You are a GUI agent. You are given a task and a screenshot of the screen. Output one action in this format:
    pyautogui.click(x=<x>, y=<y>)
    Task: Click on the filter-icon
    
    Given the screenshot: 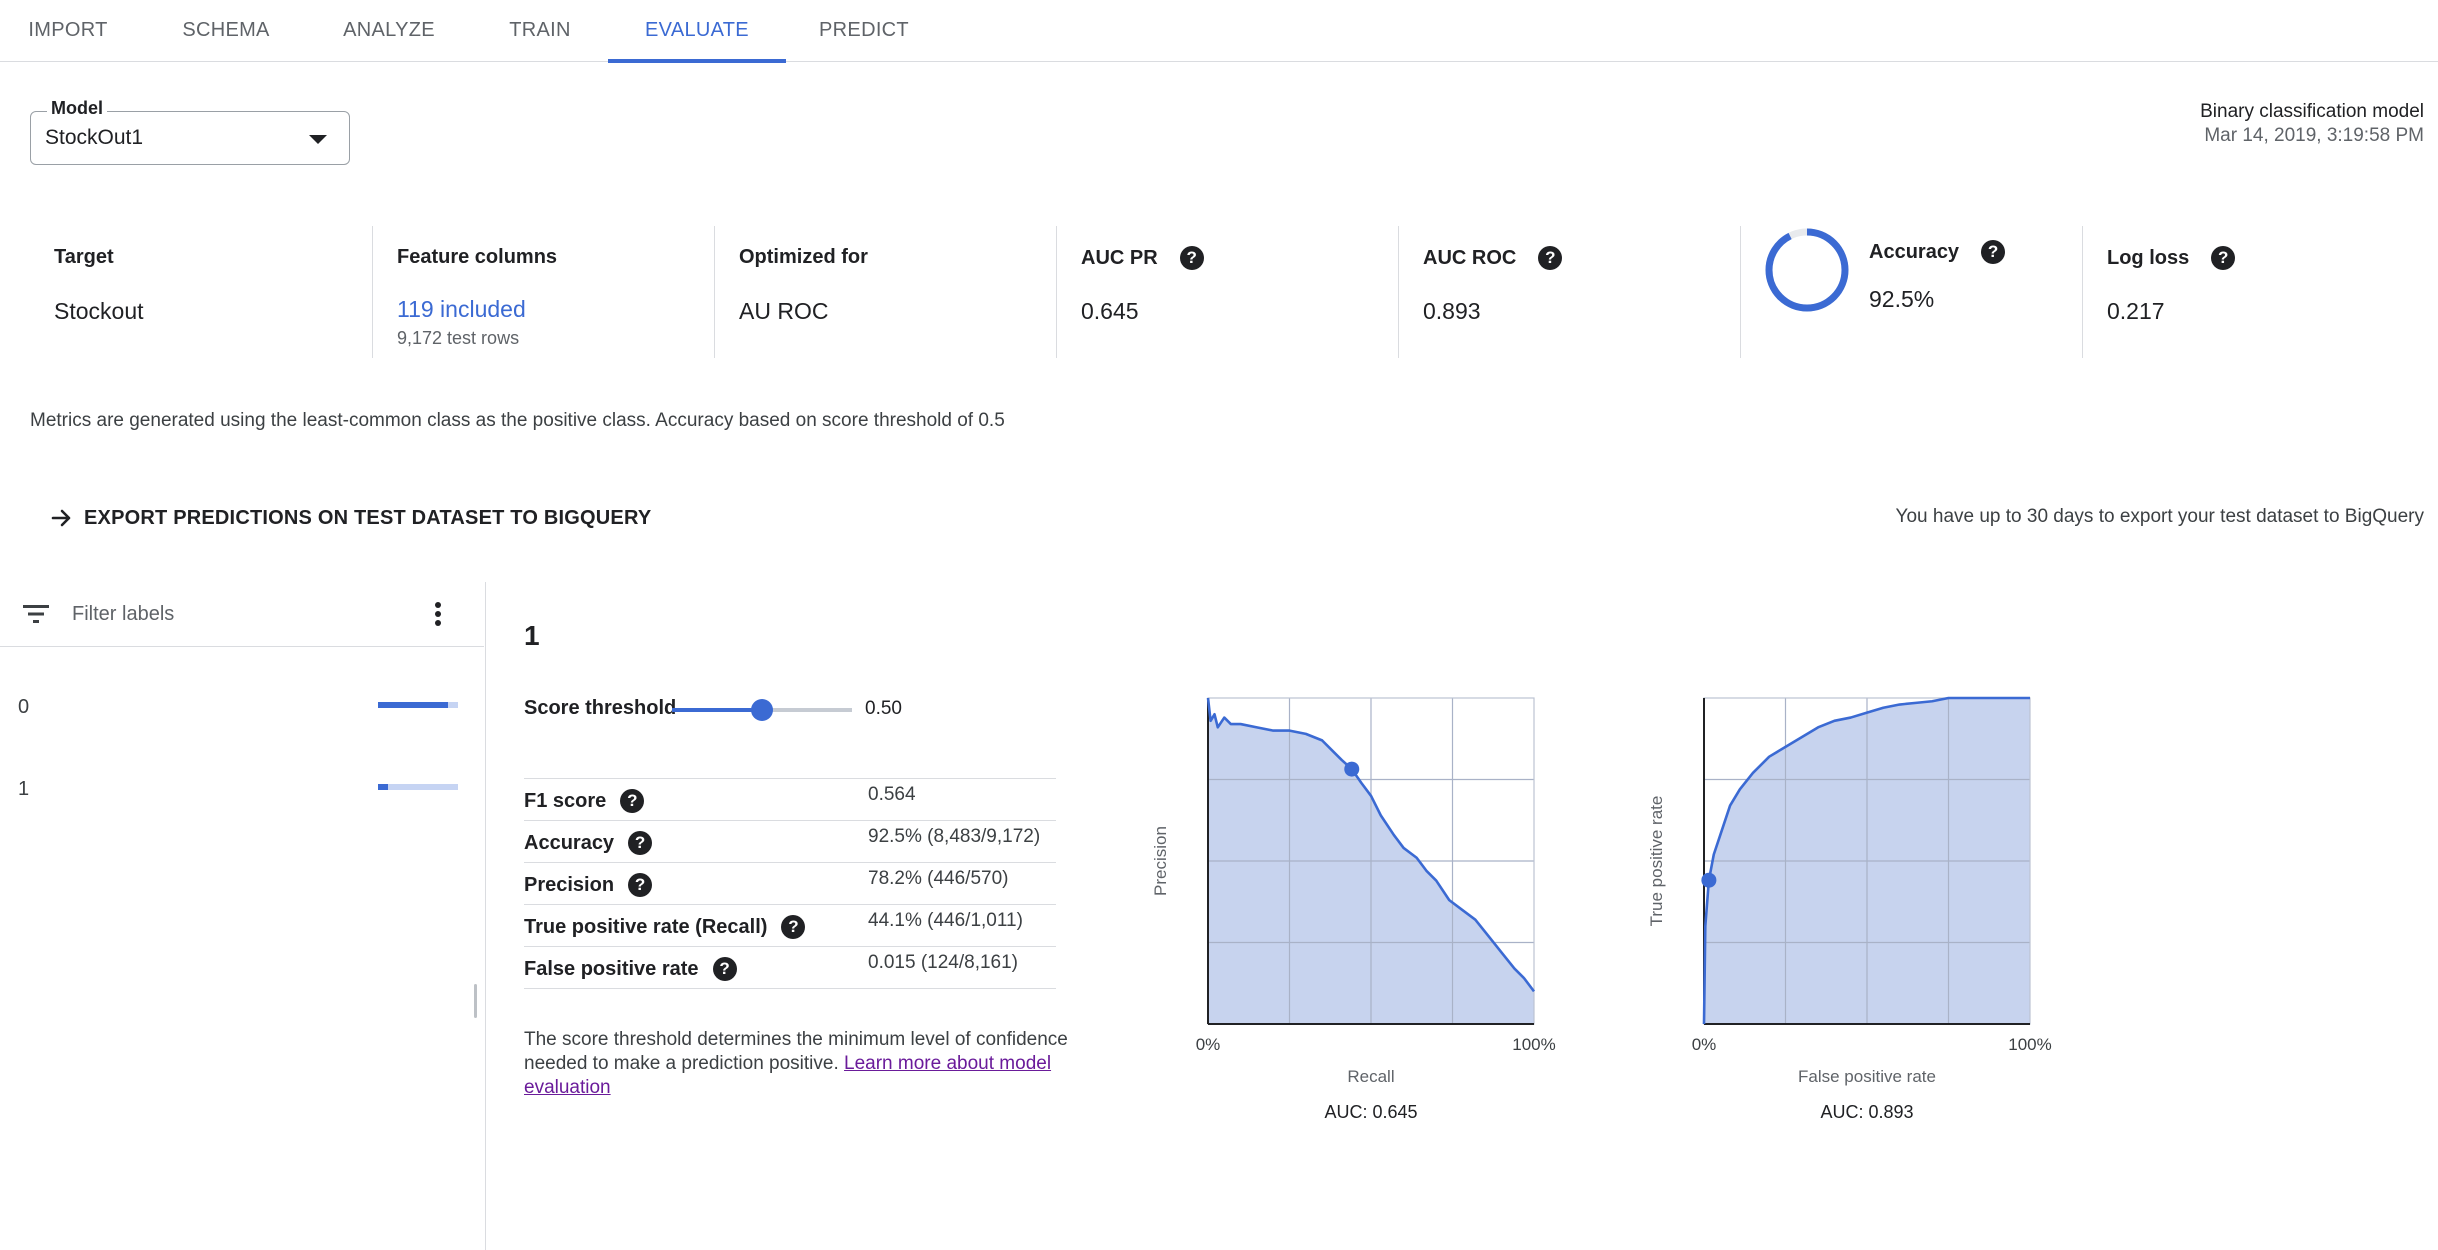 What is the action you would take?
    pyautogui.click(x=36, y=614)
    